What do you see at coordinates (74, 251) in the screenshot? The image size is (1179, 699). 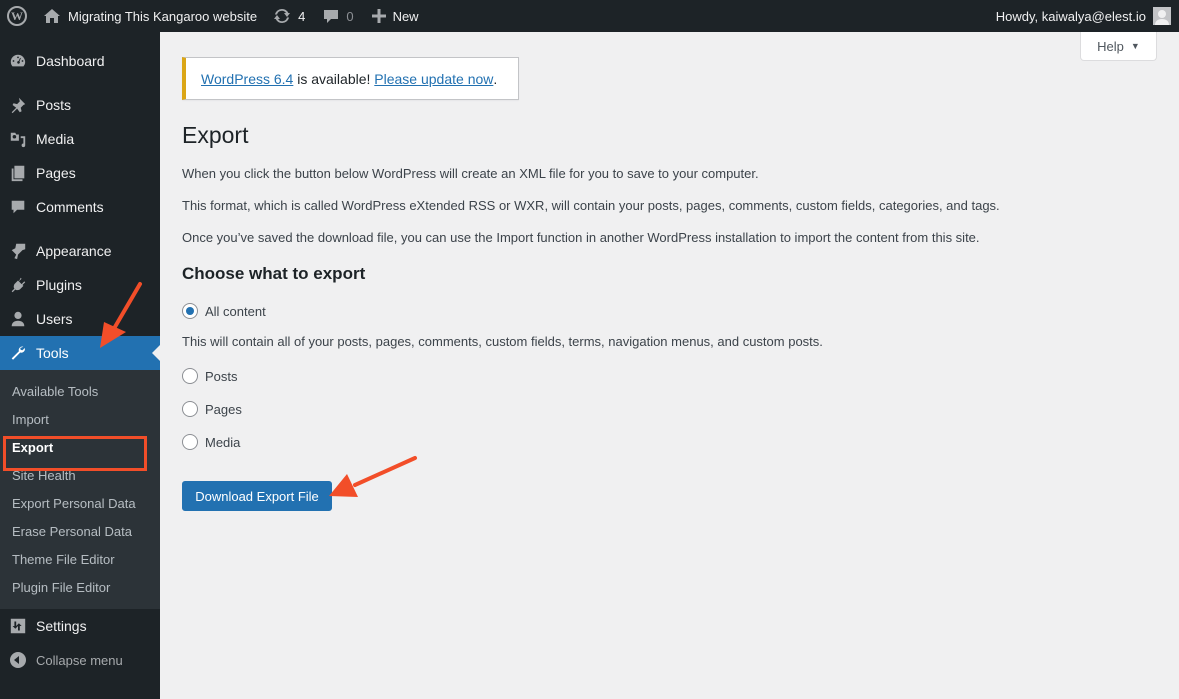 I see `menu-label: Appearance` at bounding box center [74, 251].